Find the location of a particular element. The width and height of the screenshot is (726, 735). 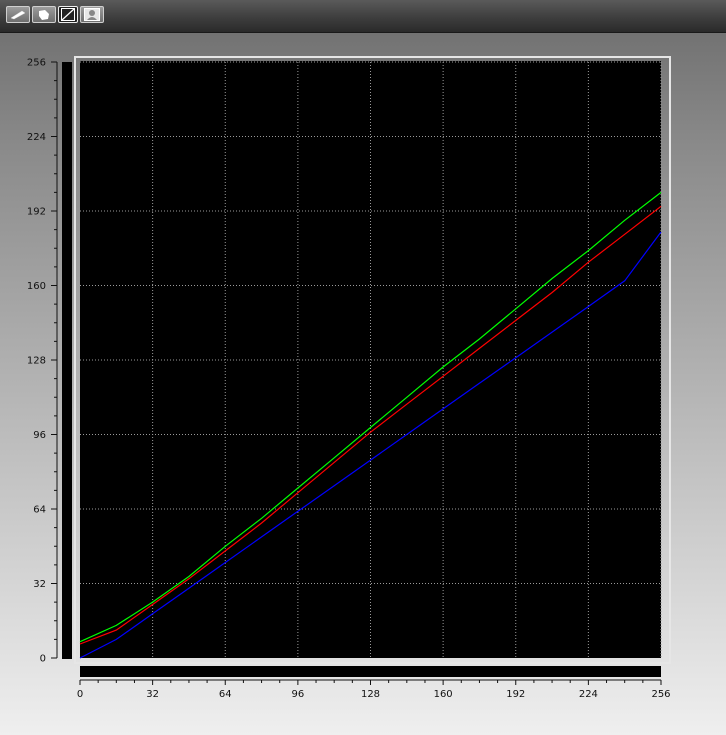

x-tick-label: 64 is located at coordinates (225, 694).